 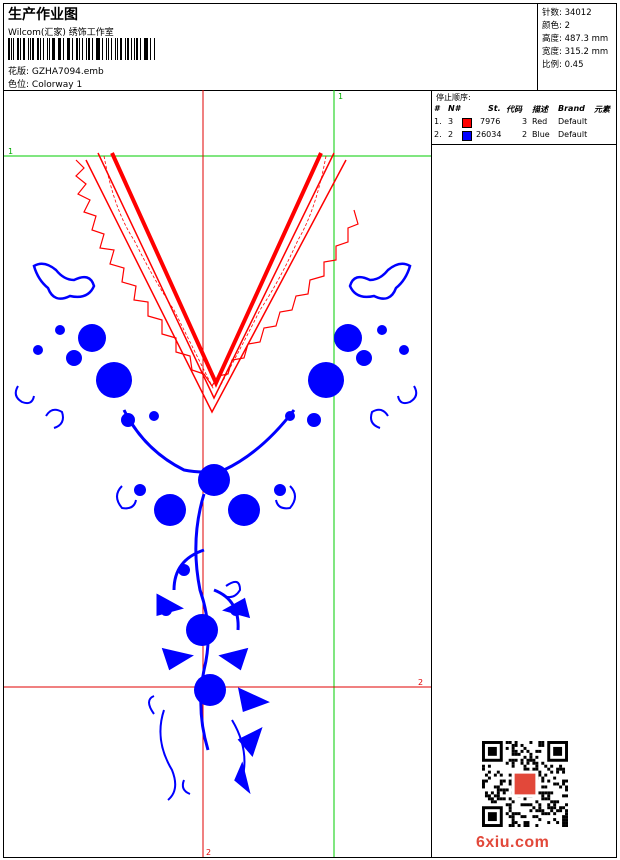 What do you see at coordinates (10, 151) in the screenshot?
I see `guide-label-green-left: 1` at bounding box center [10, 151].